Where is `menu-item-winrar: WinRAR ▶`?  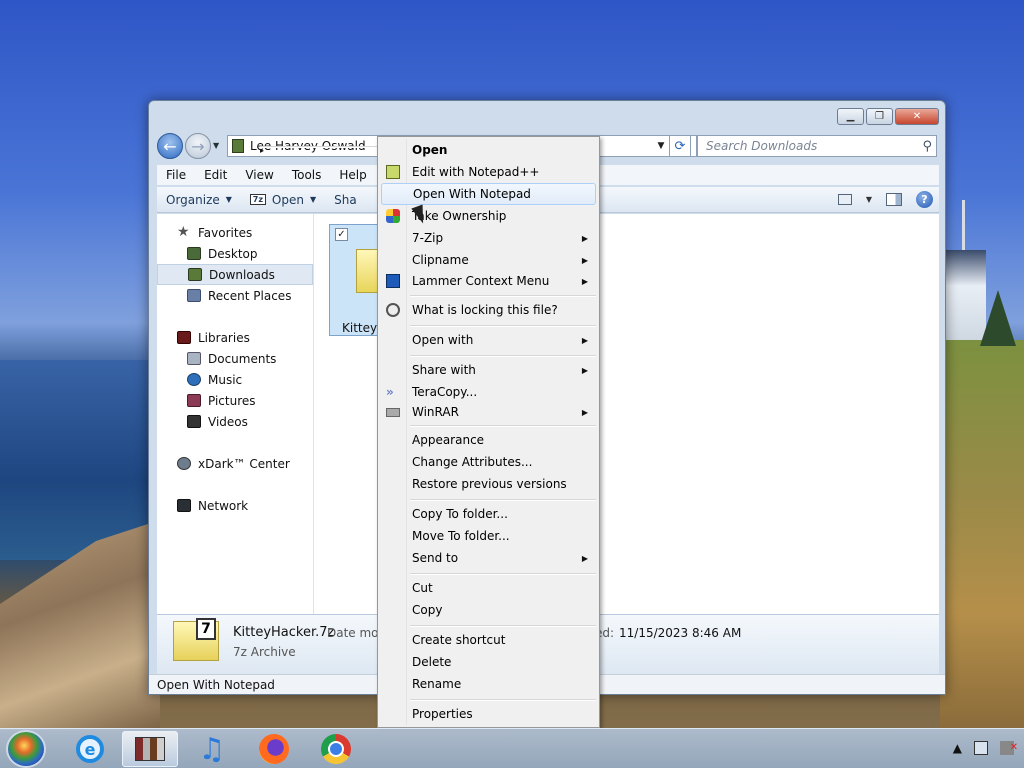
menu-item-winrar: WinRAR ▶ is located at coordinates (488, 412).